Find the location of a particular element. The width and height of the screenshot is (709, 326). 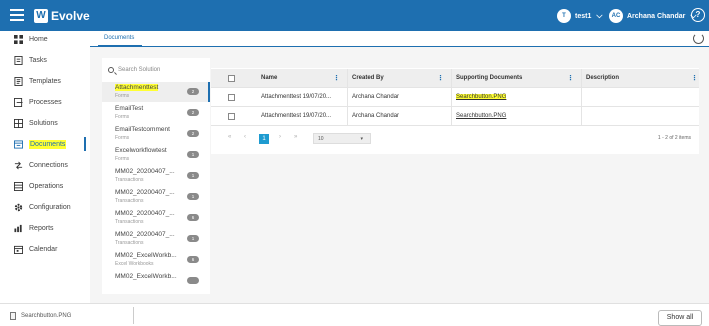

solution-name: Attachmenttest is located at coordinates (137, 87).